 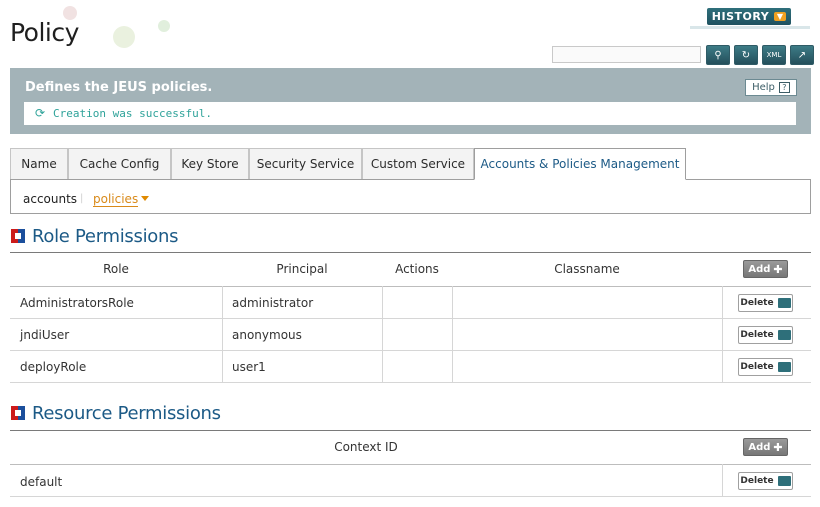 What do you see at coordinates (273, 303) in the screenshot?
I see `cell-principal: administrator` at bounding box center [273, 303].